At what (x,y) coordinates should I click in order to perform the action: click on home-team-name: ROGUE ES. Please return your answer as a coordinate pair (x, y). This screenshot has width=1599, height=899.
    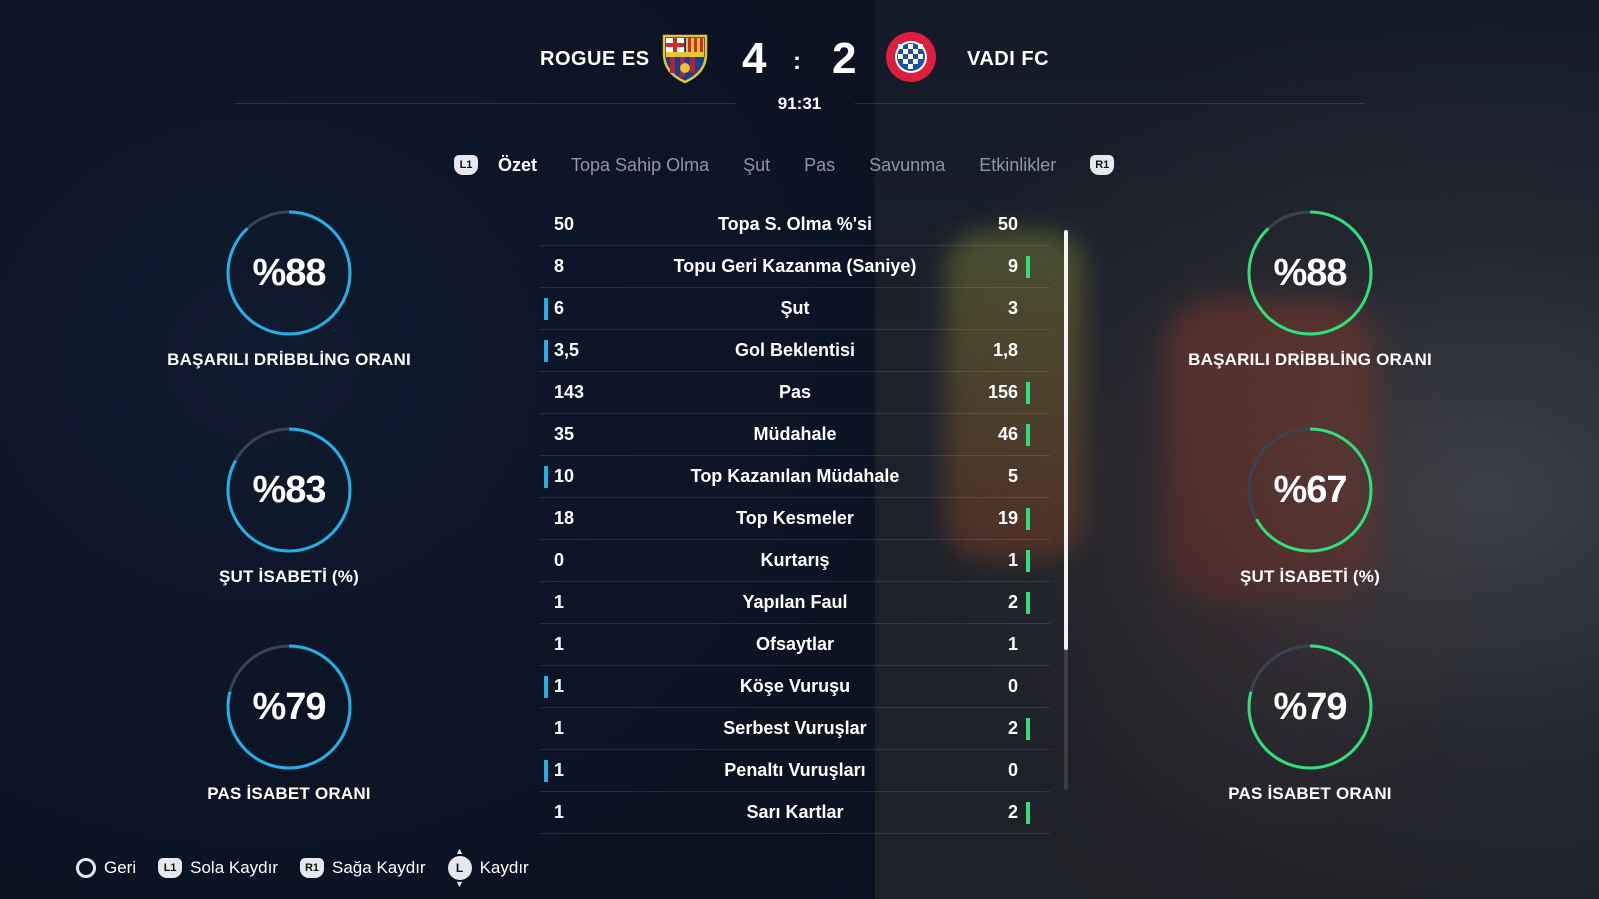
    Looking at the image, I should click on (595, 59).